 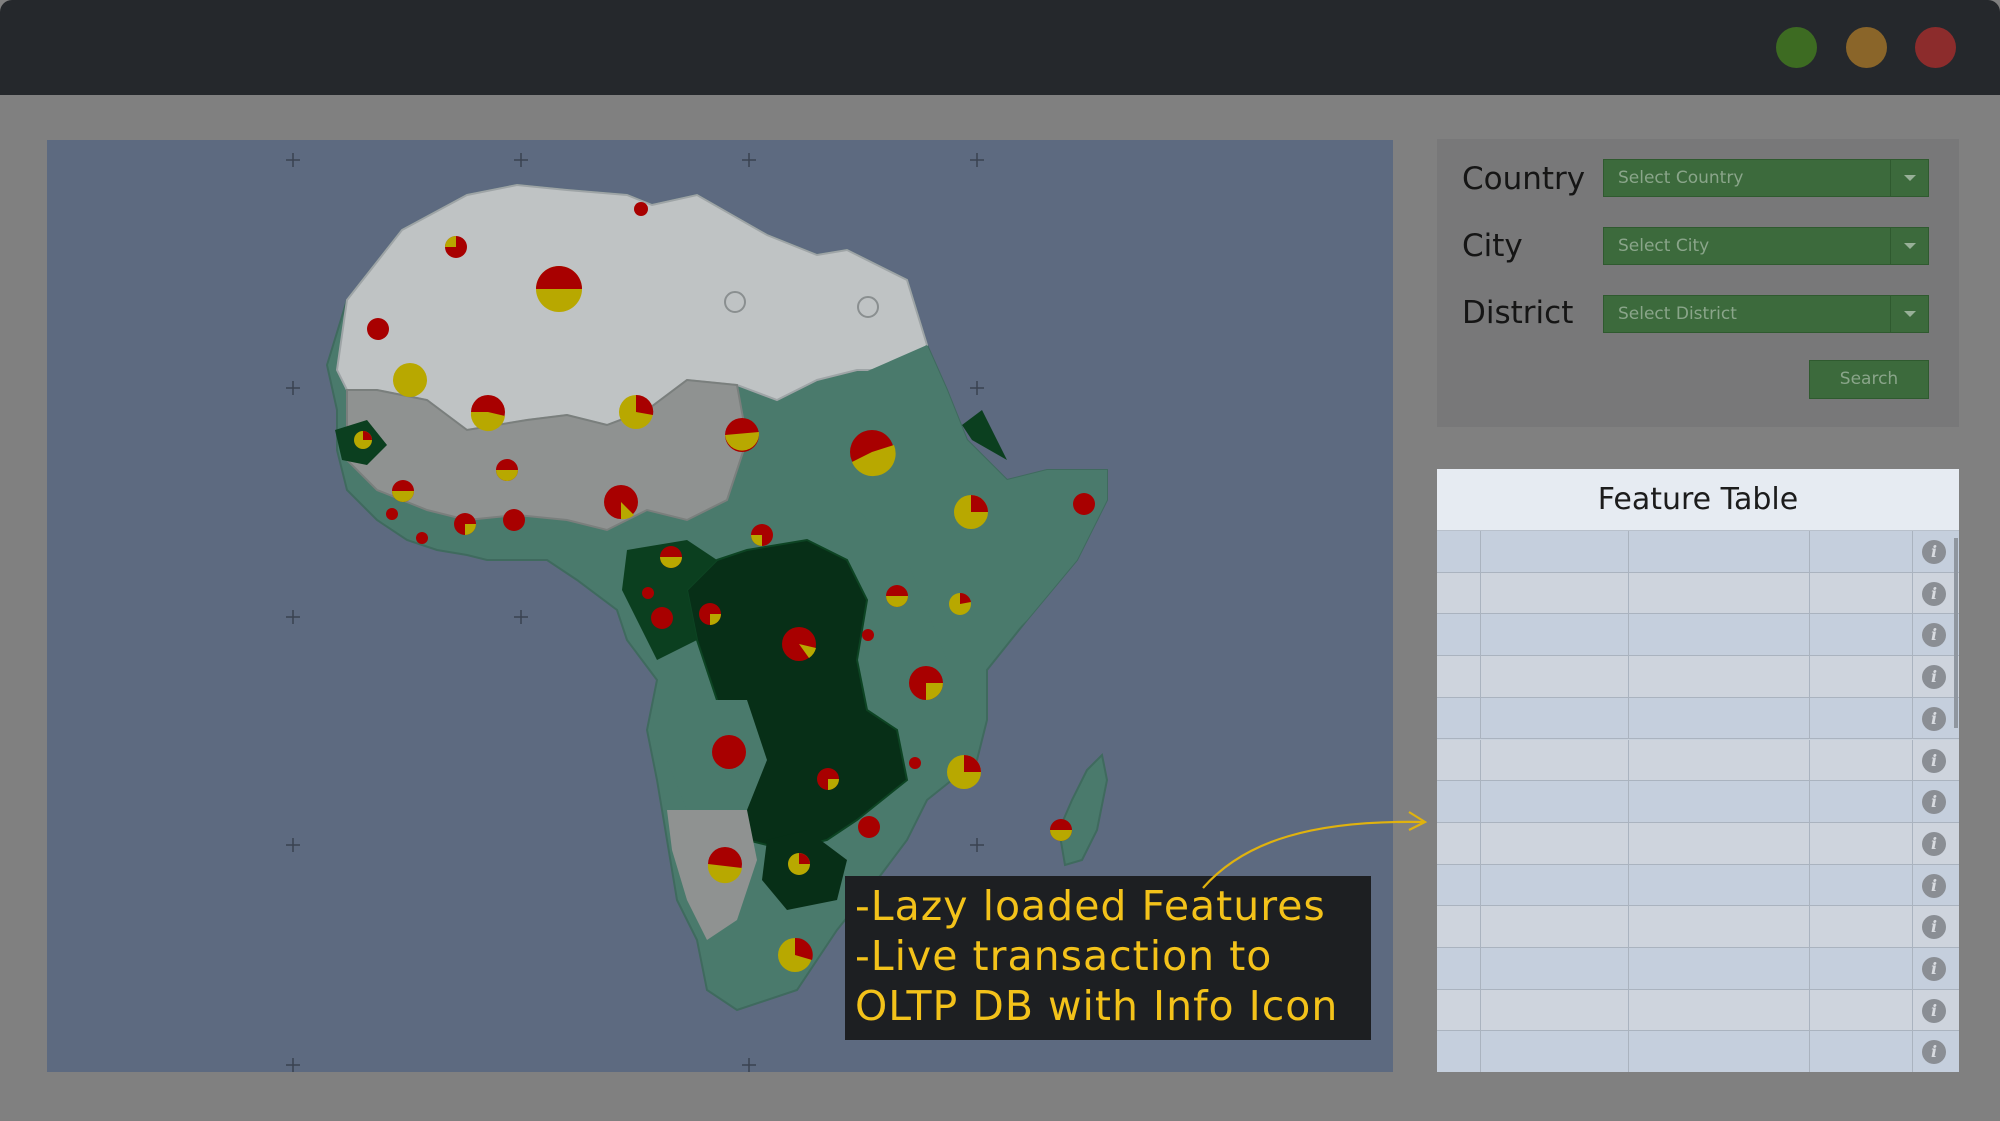 I want to click on annotation-line-2: -Live transaction to, so click(x=1064, y=956).